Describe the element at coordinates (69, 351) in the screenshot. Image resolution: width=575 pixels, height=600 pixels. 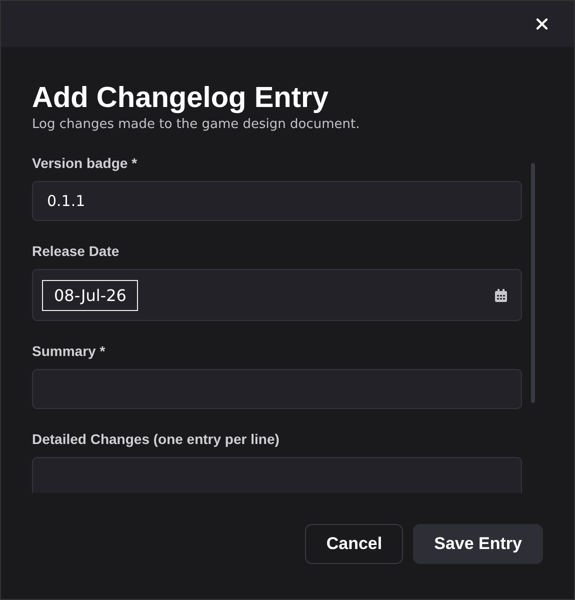
I see `field-label: Summary *` at that location.